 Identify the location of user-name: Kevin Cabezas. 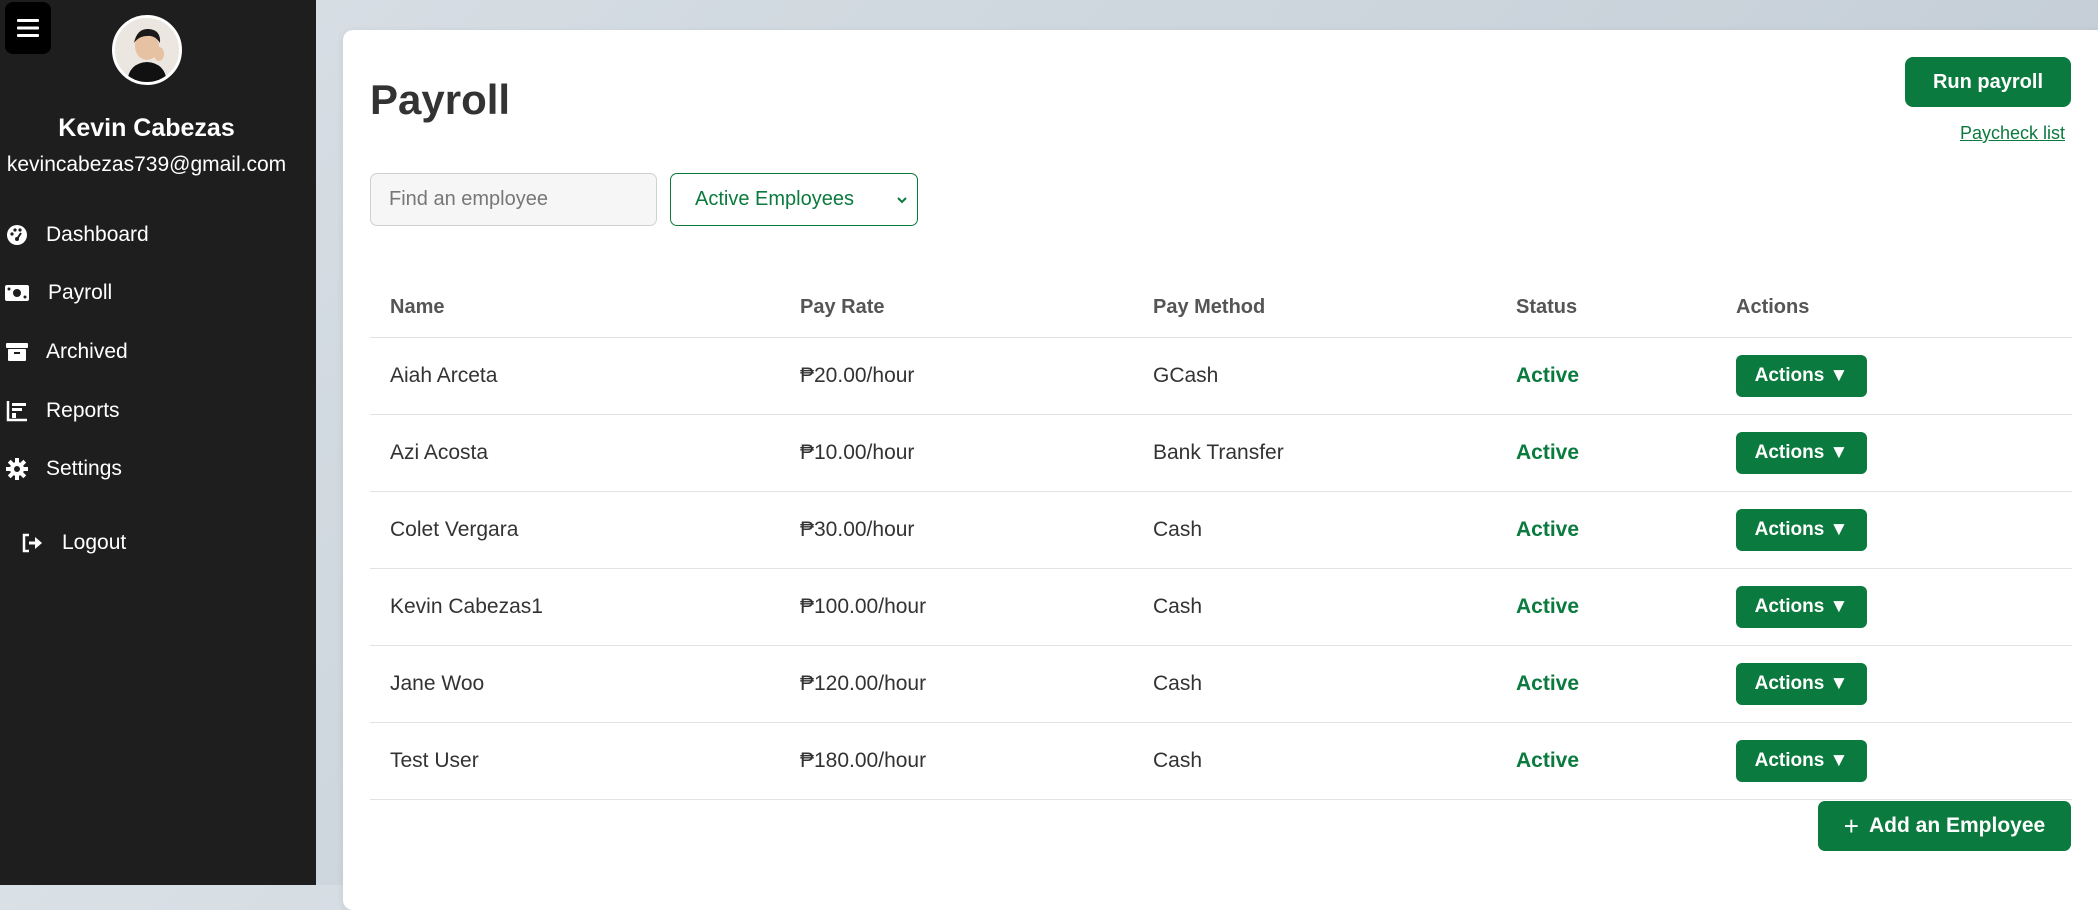
(146, 128).